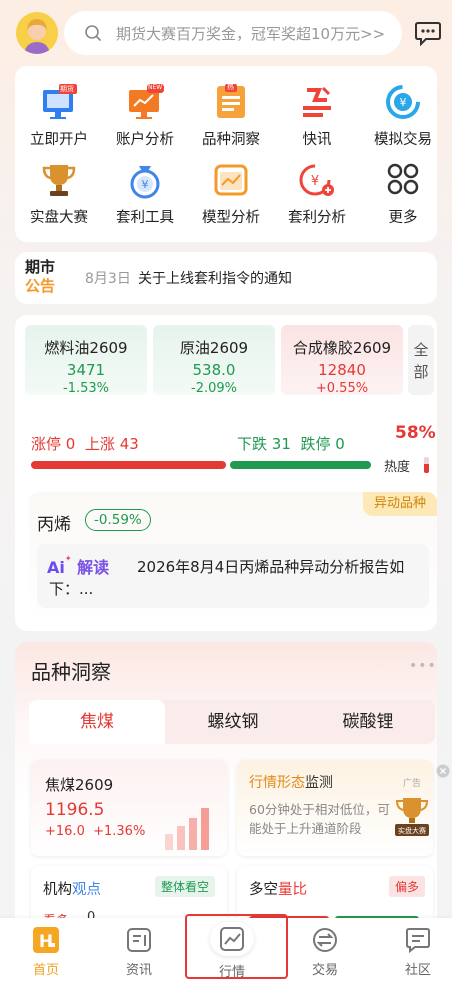 This screenshot has height=984, width=452. What do you see at coordinates (85, 443) in the screenshot?
I see `breadth-up: 涨停 0 上涨 43` at bounding box center [85, 443].